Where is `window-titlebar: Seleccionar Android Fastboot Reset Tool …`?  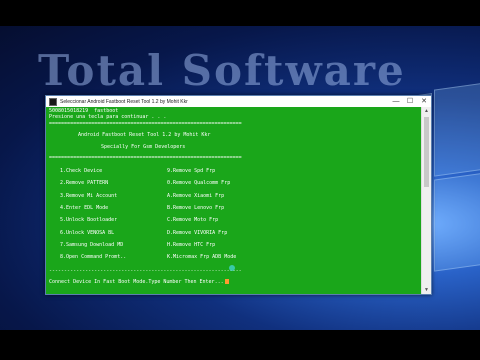 window-titlebar: Seleccionar Android Fastboot Reset Tool … is located at coordinates (238, 101).